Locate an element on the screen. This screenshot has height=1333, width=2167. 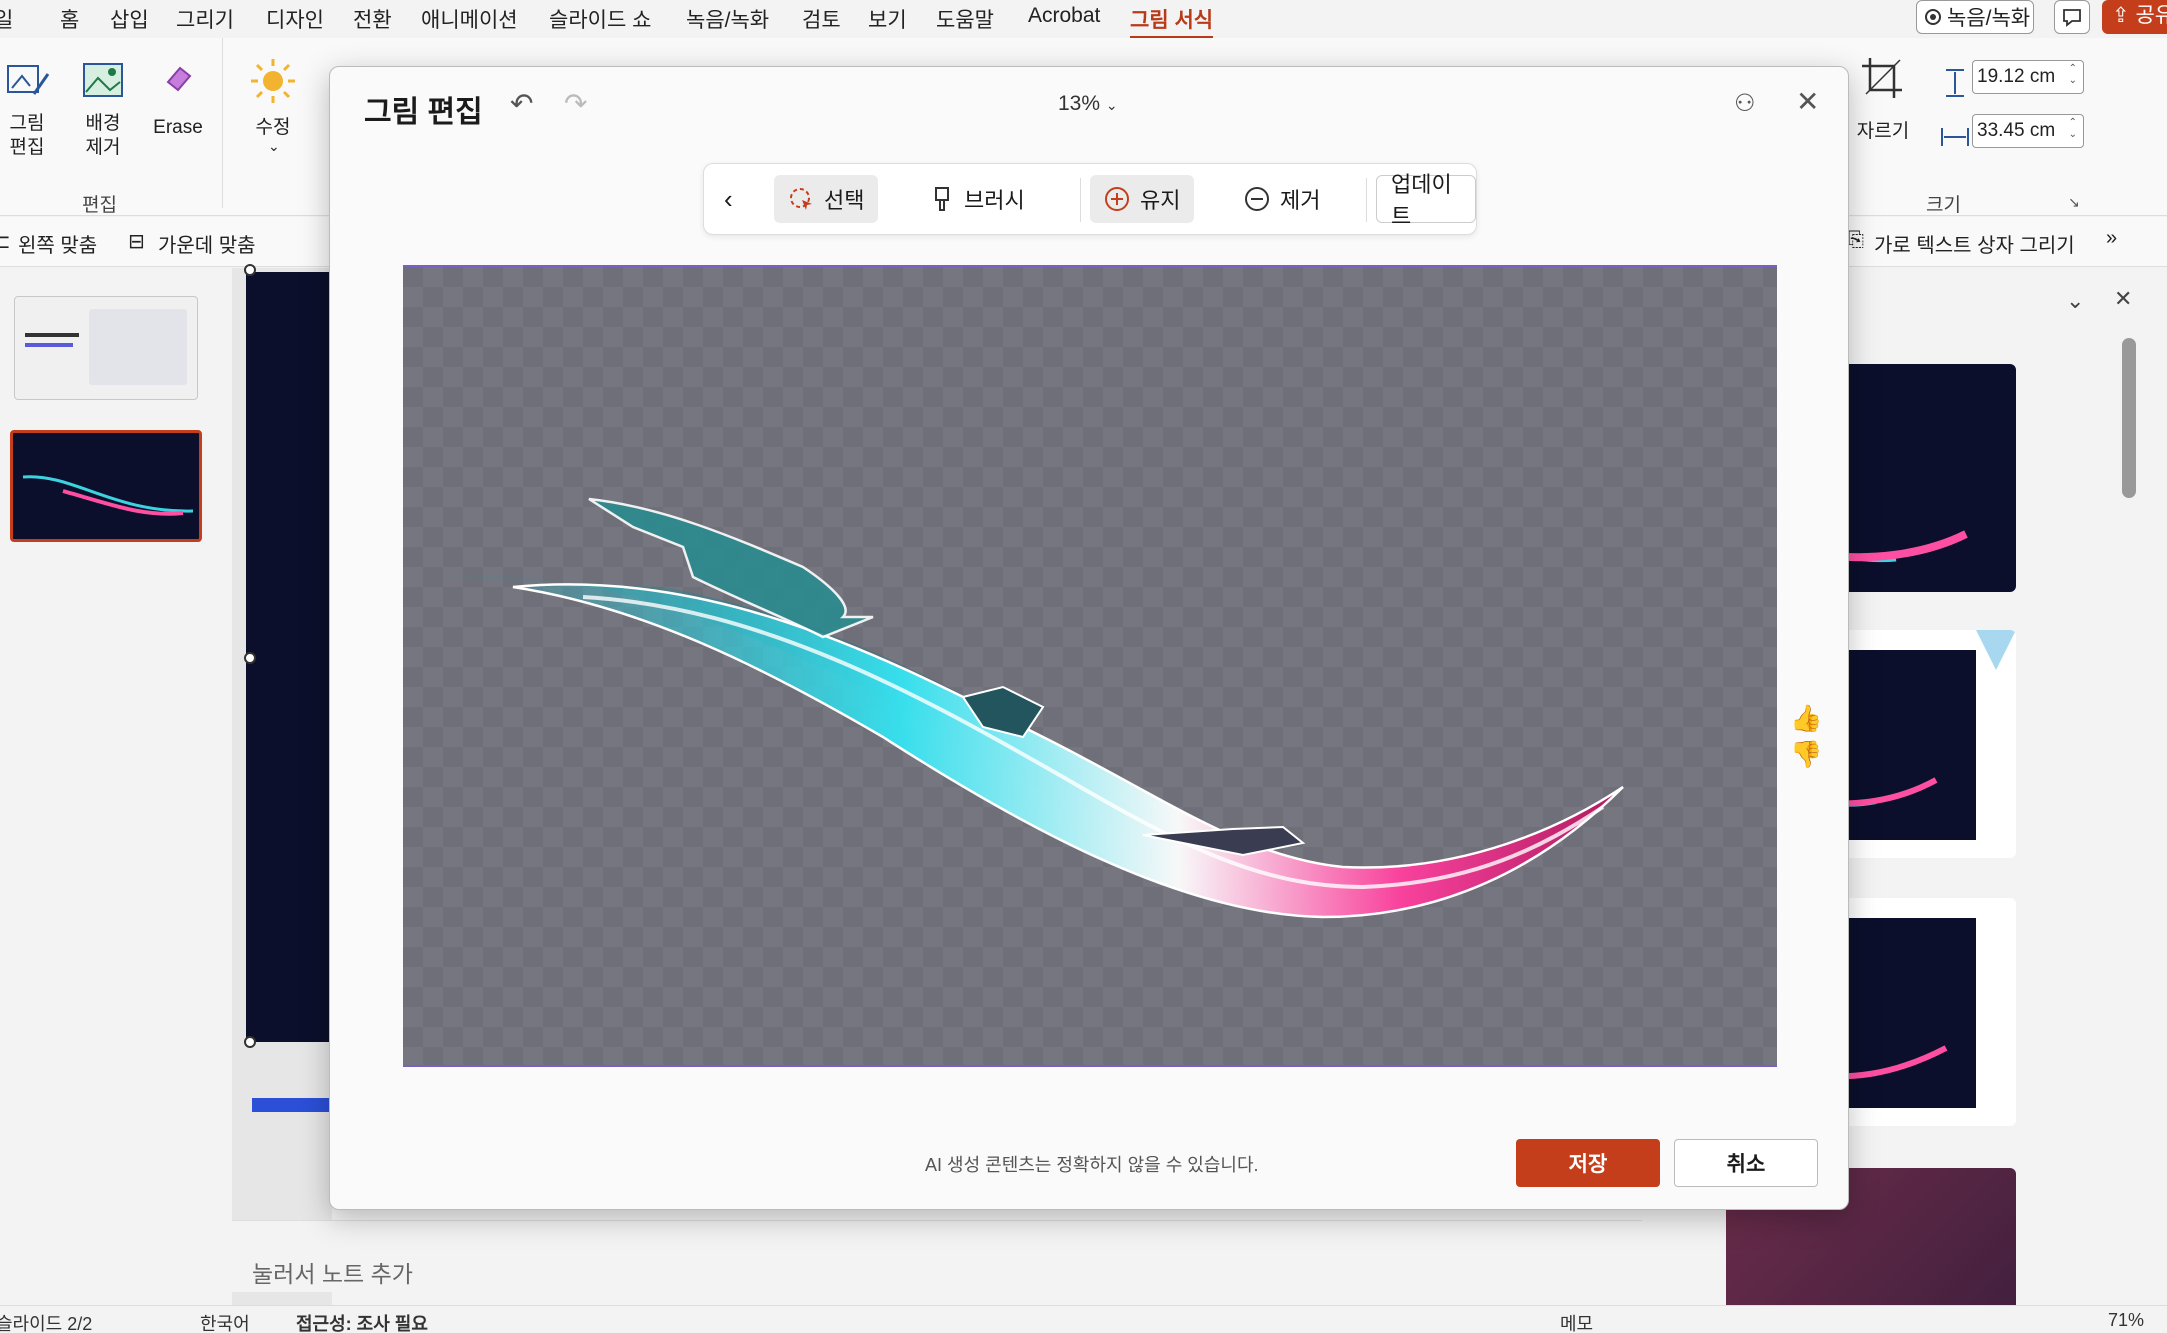
tab-file: 일 is located at coordinates (6, 19).